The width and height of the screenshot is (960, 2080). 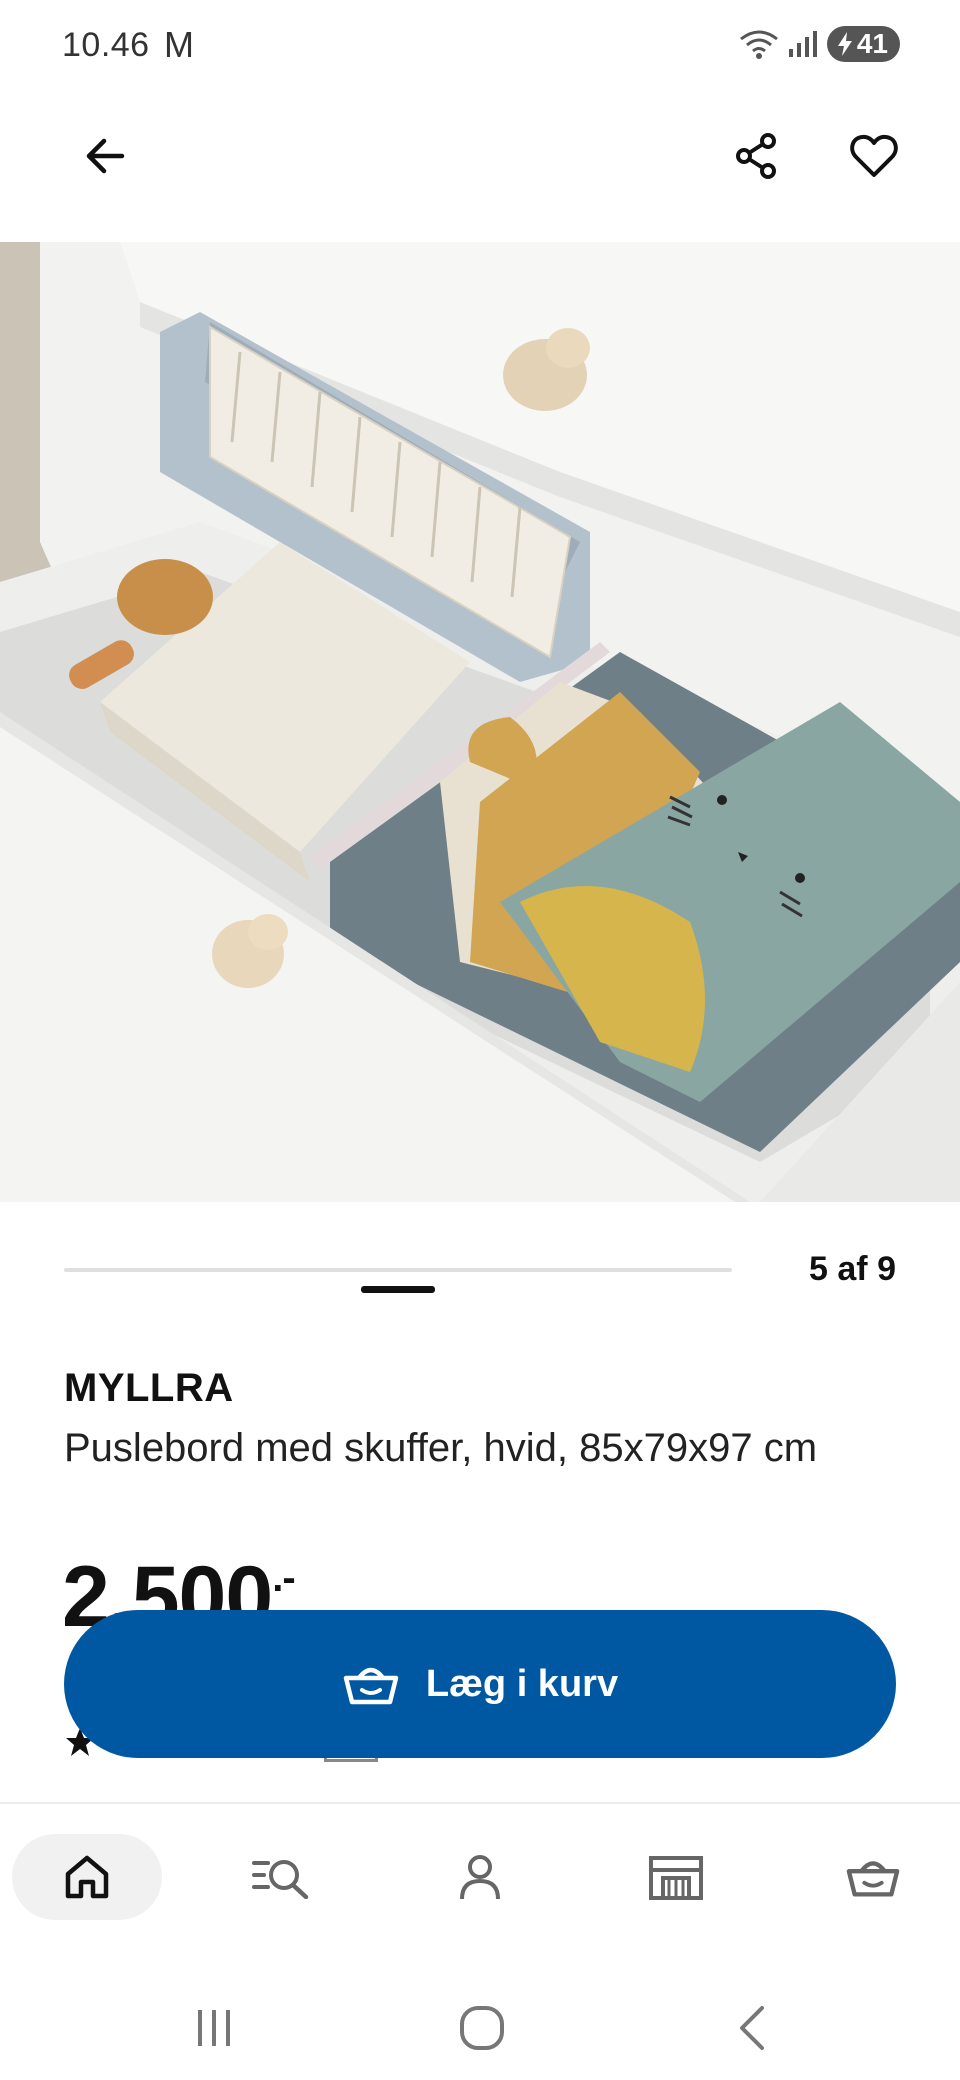 I want to click on image-counter: 5 af 9, so click(x=852, y=1269).